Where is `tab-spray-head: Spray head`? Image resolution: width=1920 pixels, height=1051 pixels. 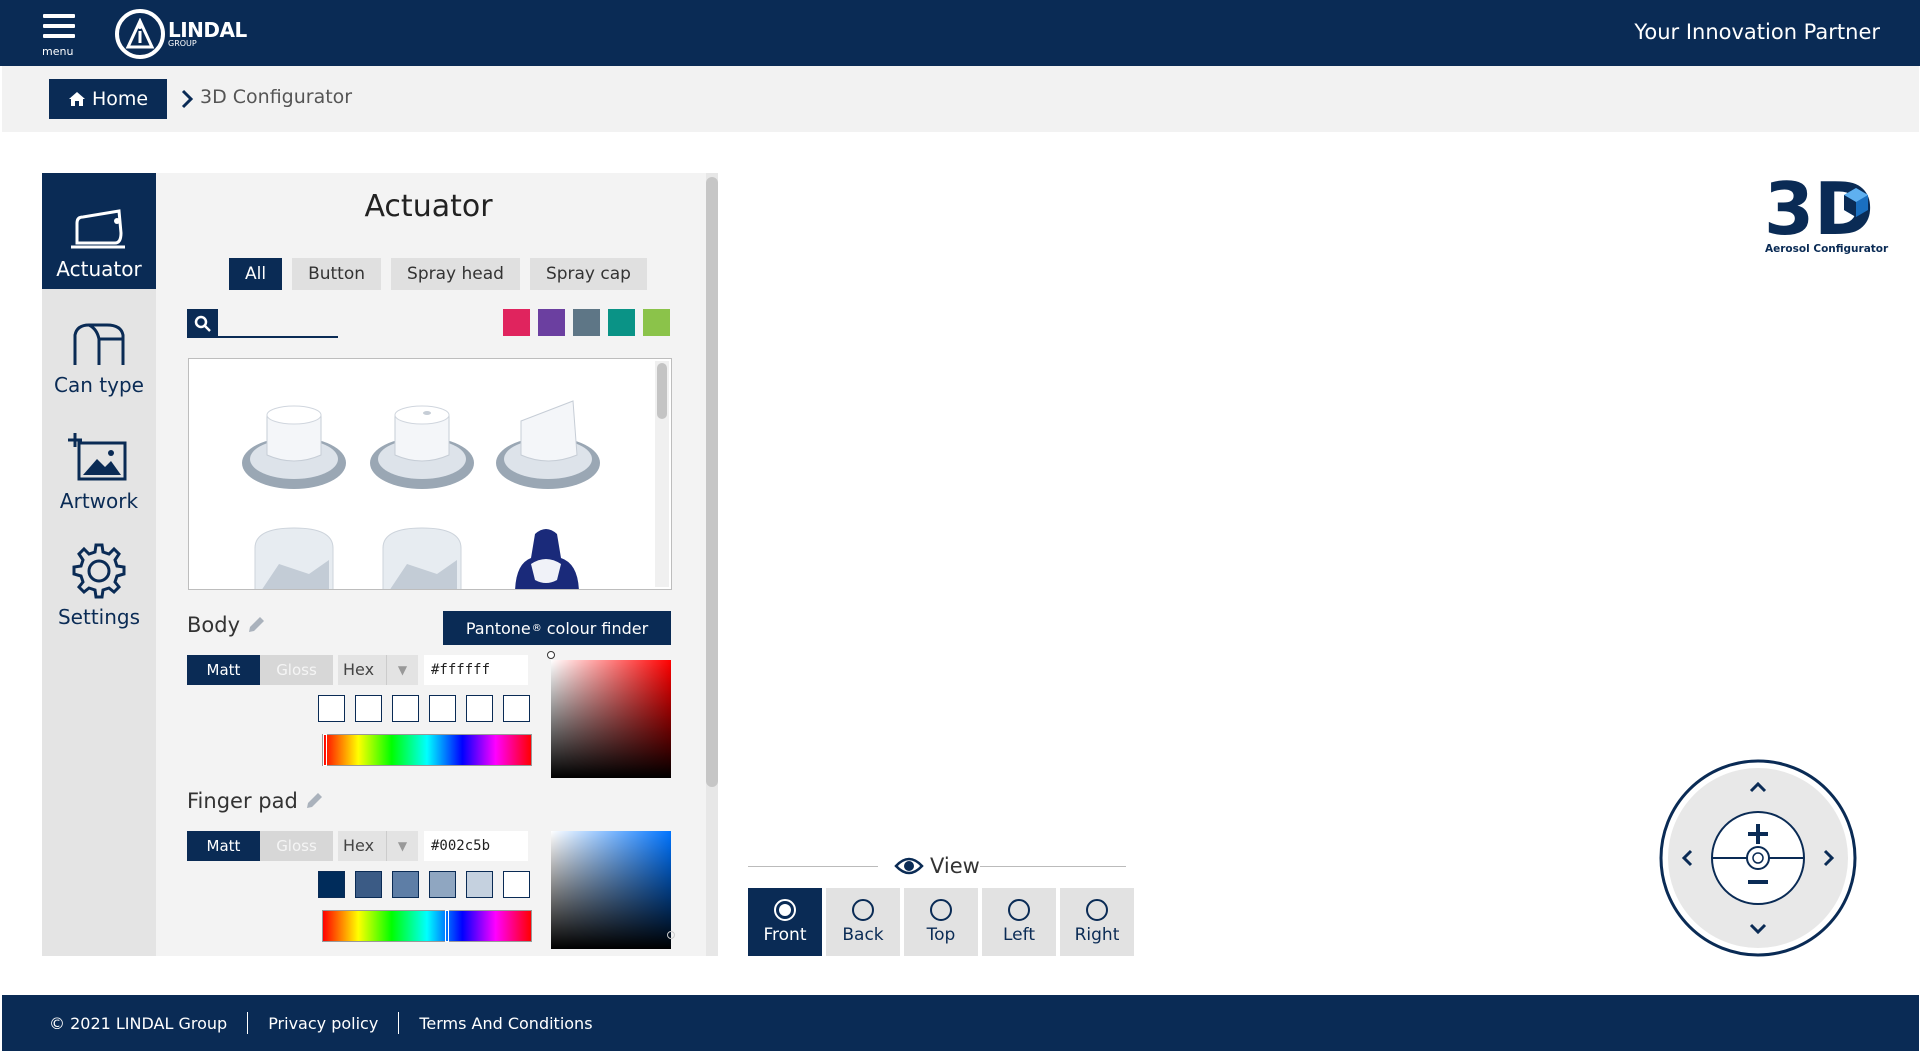
tab-spray-head: Spray head is located at coordinates (455, 274).